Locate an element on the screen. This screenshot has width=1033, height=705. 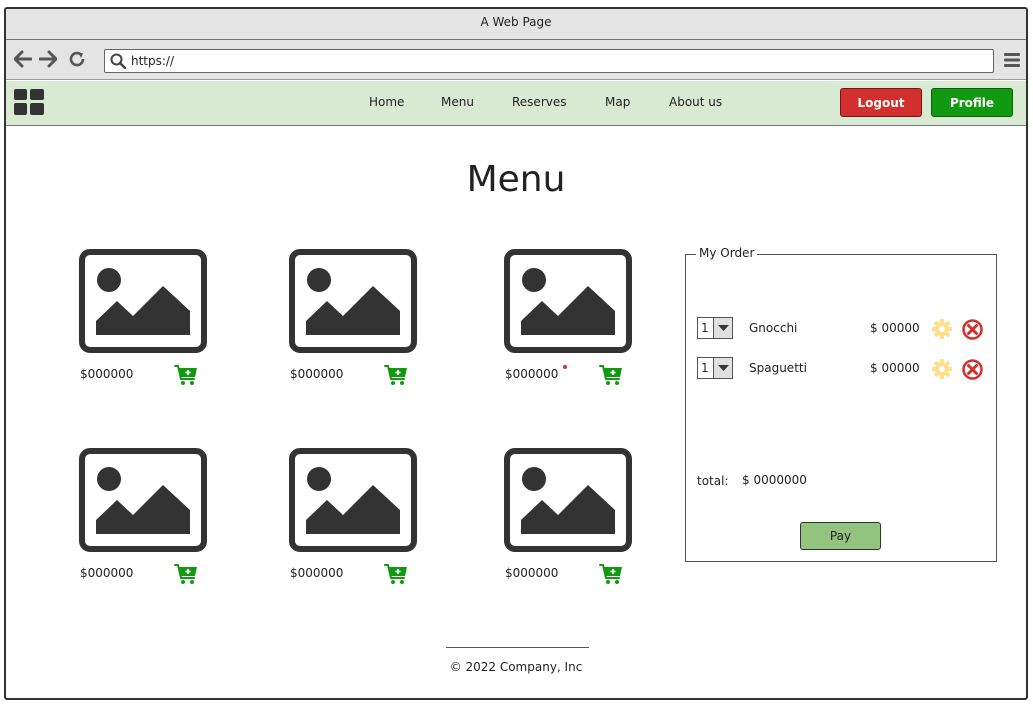
nav-link-map: Map is located at coordinates (617, 102).